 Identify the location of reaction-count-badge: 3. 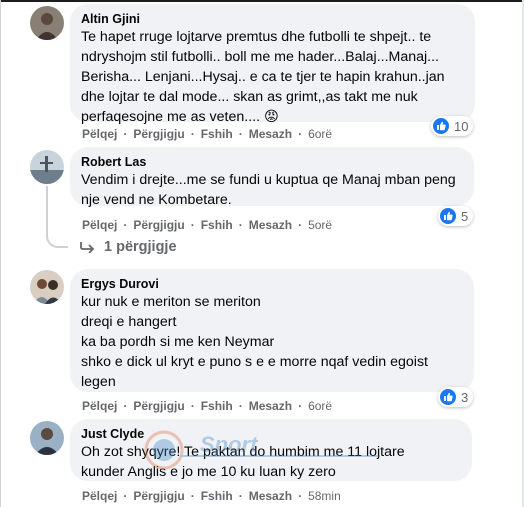
(456, 397).